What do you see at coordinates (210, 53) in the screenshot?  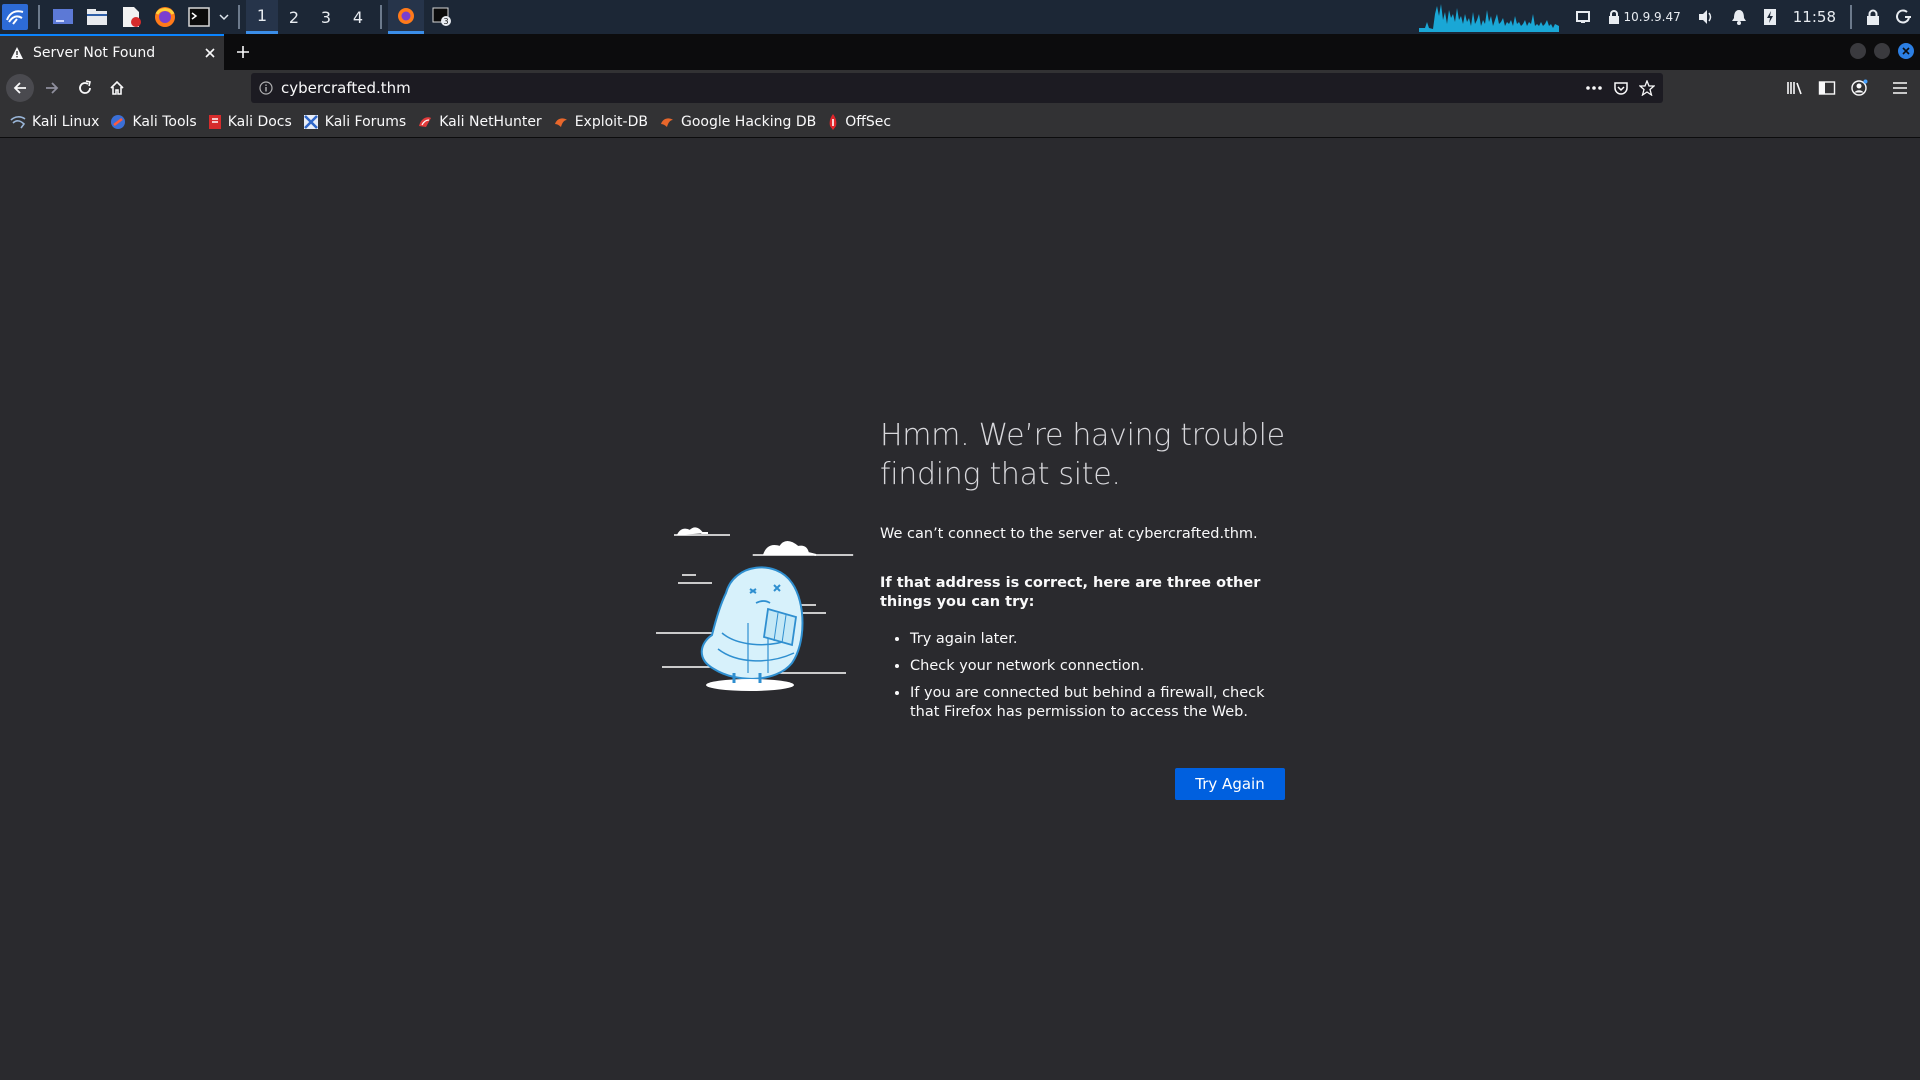 I see `close-tab-icon` at bounding box center [210, 53].